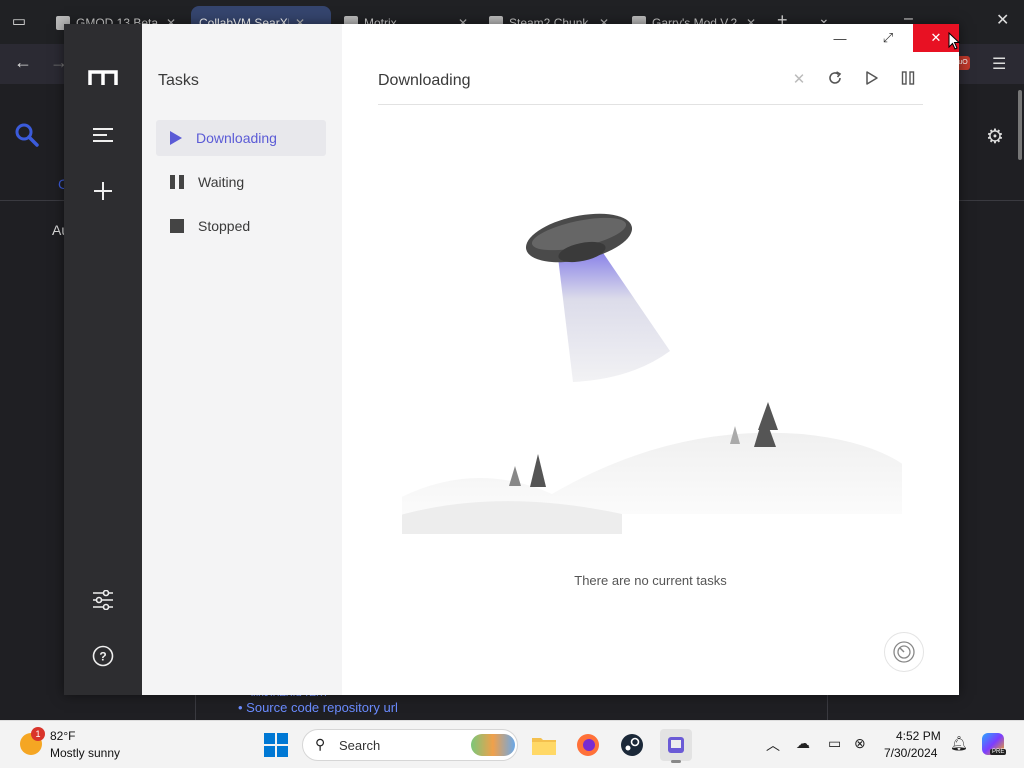  I want to click on search-placeholder: Search, so click(360, 745).